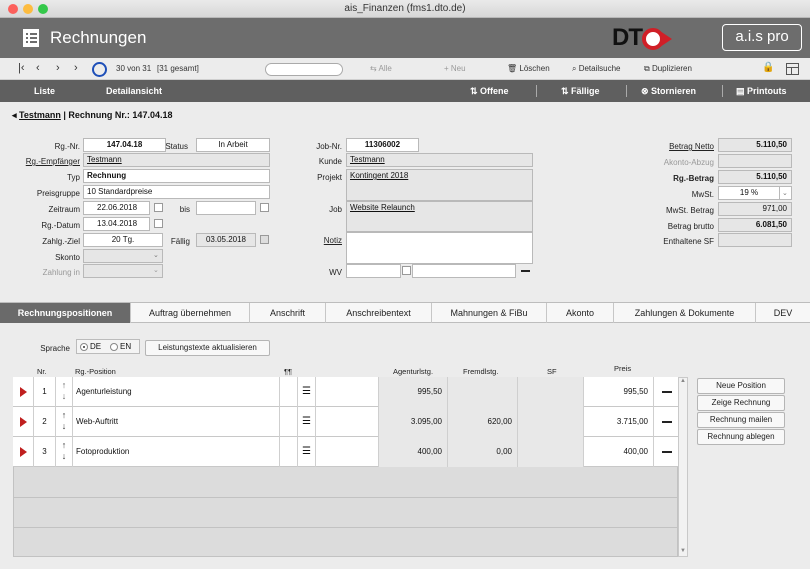  I want to click on new-record-button: + Neu, so click(455, 68).